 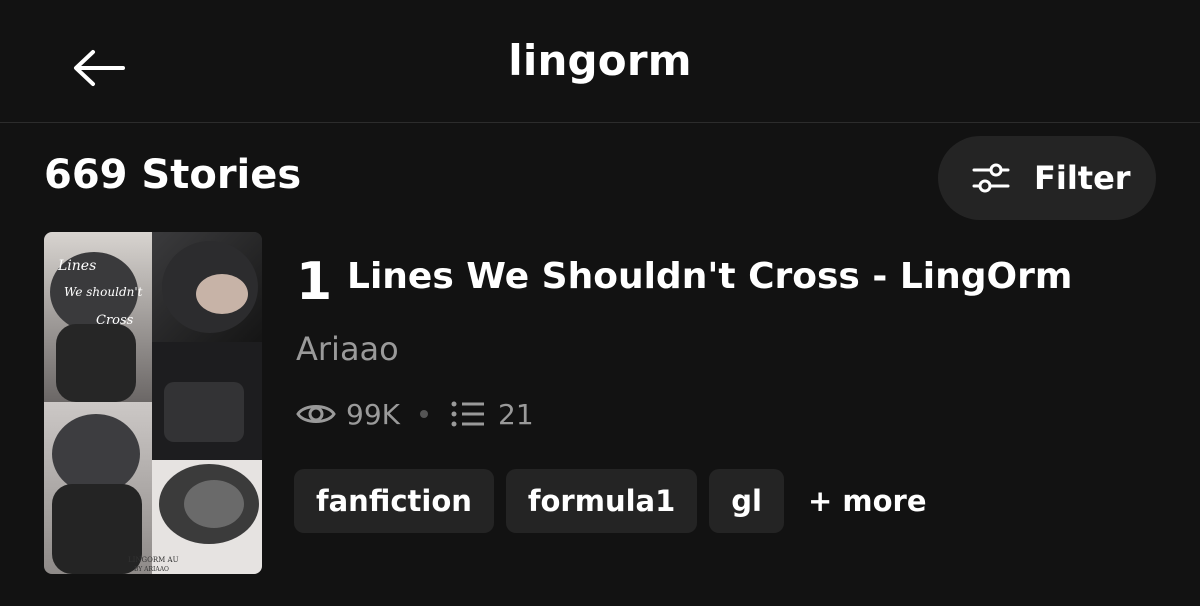 I want to click on story-count: 669 Stories, so click(x=173, y=175).